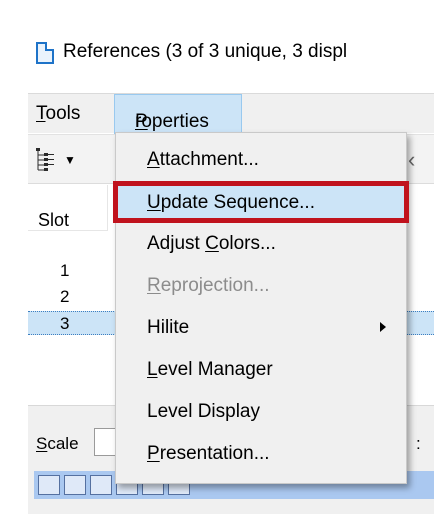  I want to click on menu-bar: Tools Properties, so click(231, 113).